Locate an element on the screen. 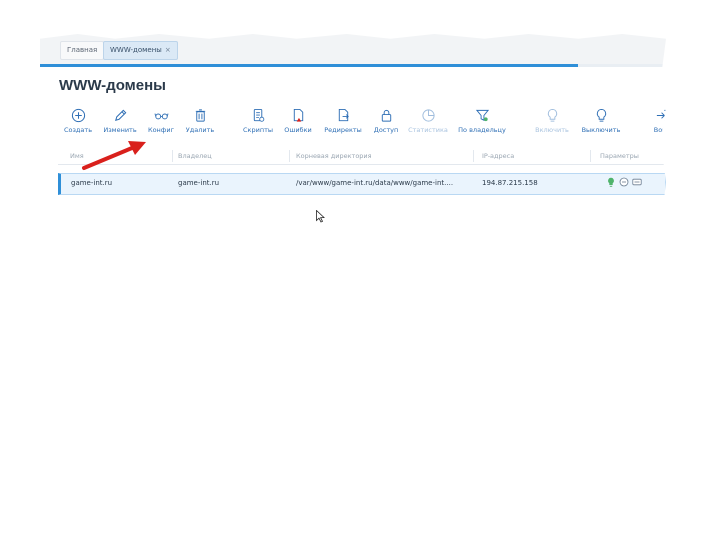 The height and width of the screenshot is (544, 704). loading-progress-fill is located at coordinates (309, 65).